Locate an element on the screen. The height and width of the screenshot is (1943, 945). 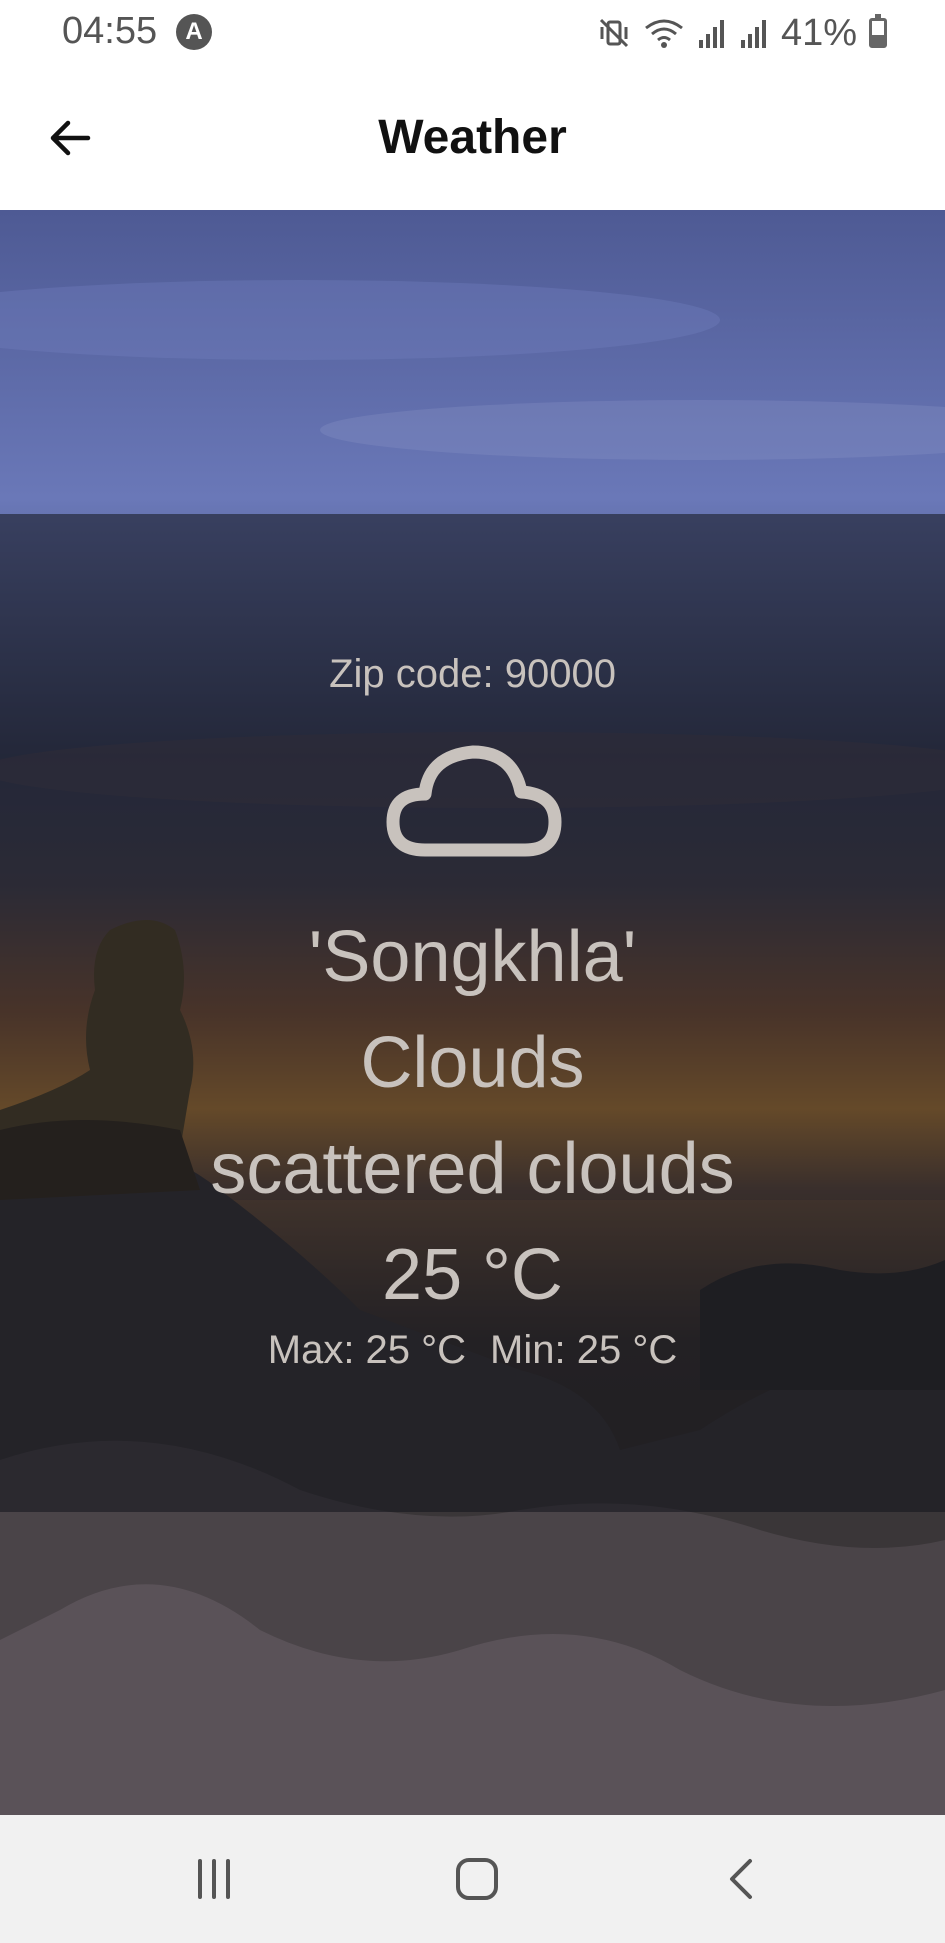
home-button is located at coordinates (477, 1879).